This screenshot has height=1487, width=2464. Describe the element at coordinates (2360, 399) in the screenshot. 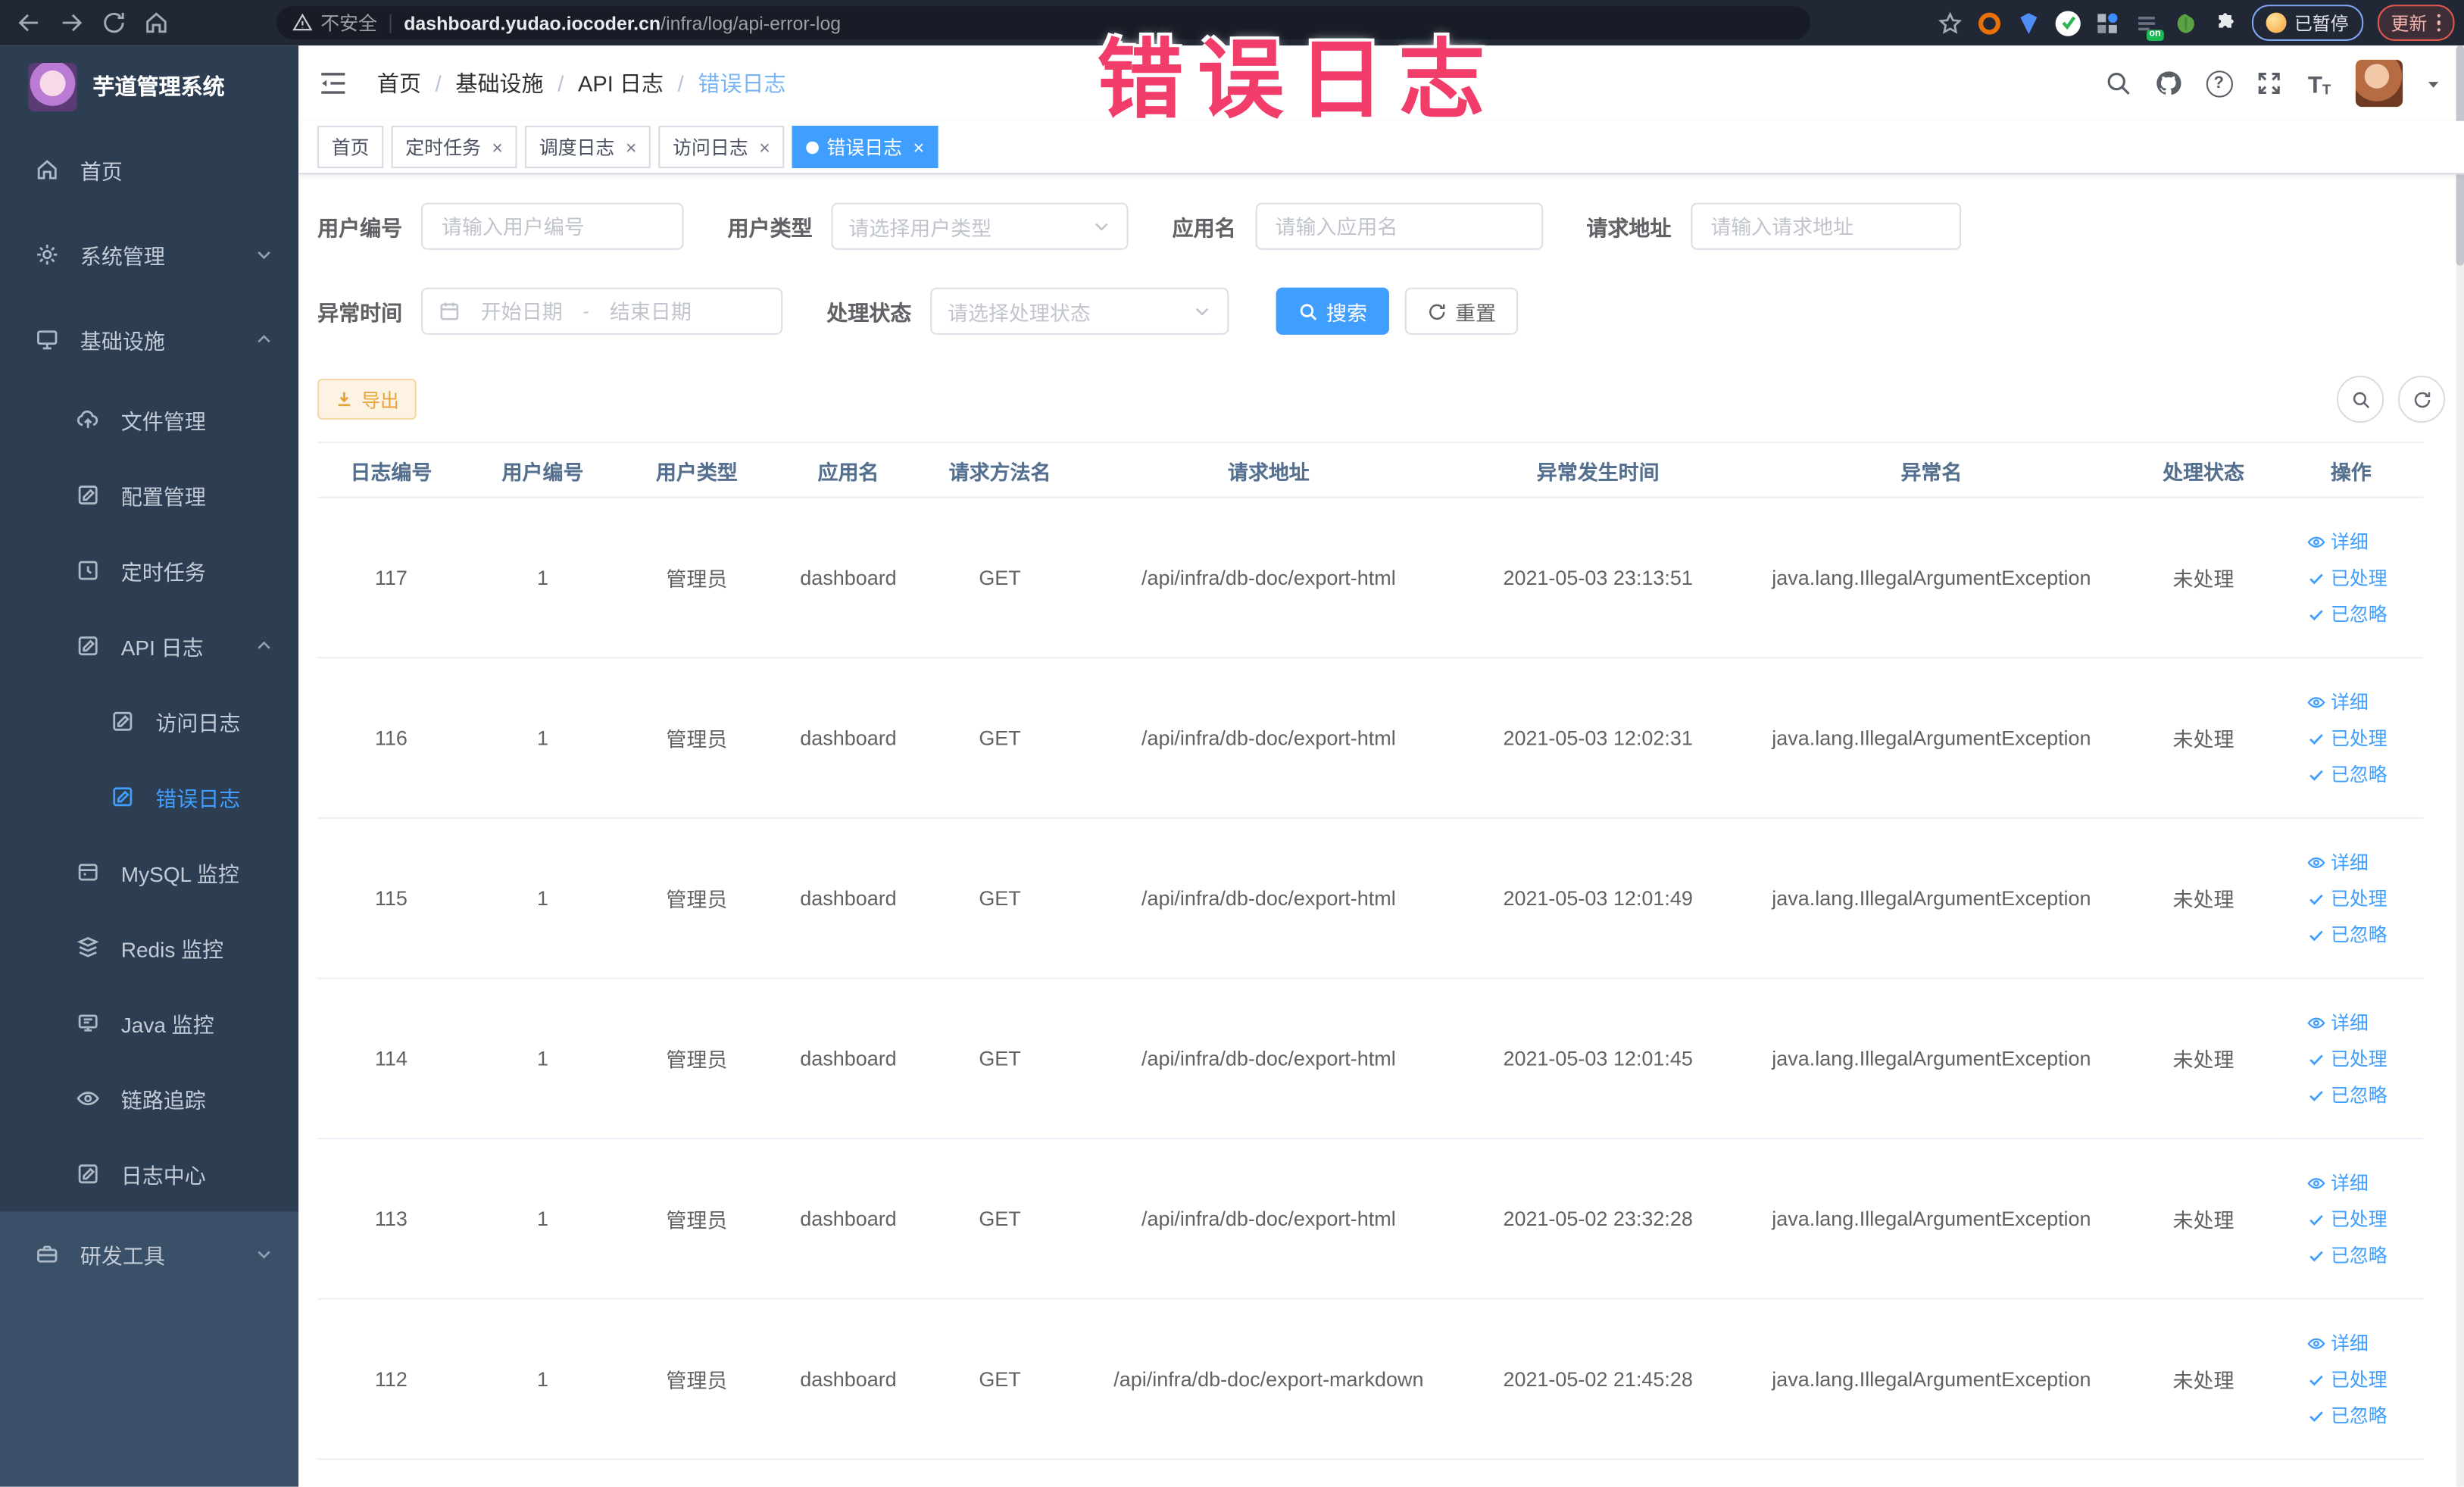

I see `toggle-search-button` at that location.